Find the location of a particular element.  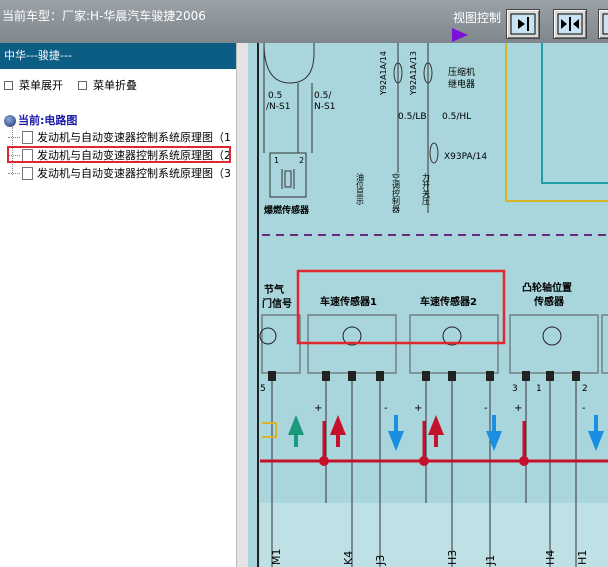

relay-code: Y92A1A/14 is located at coordinates (383, 73).